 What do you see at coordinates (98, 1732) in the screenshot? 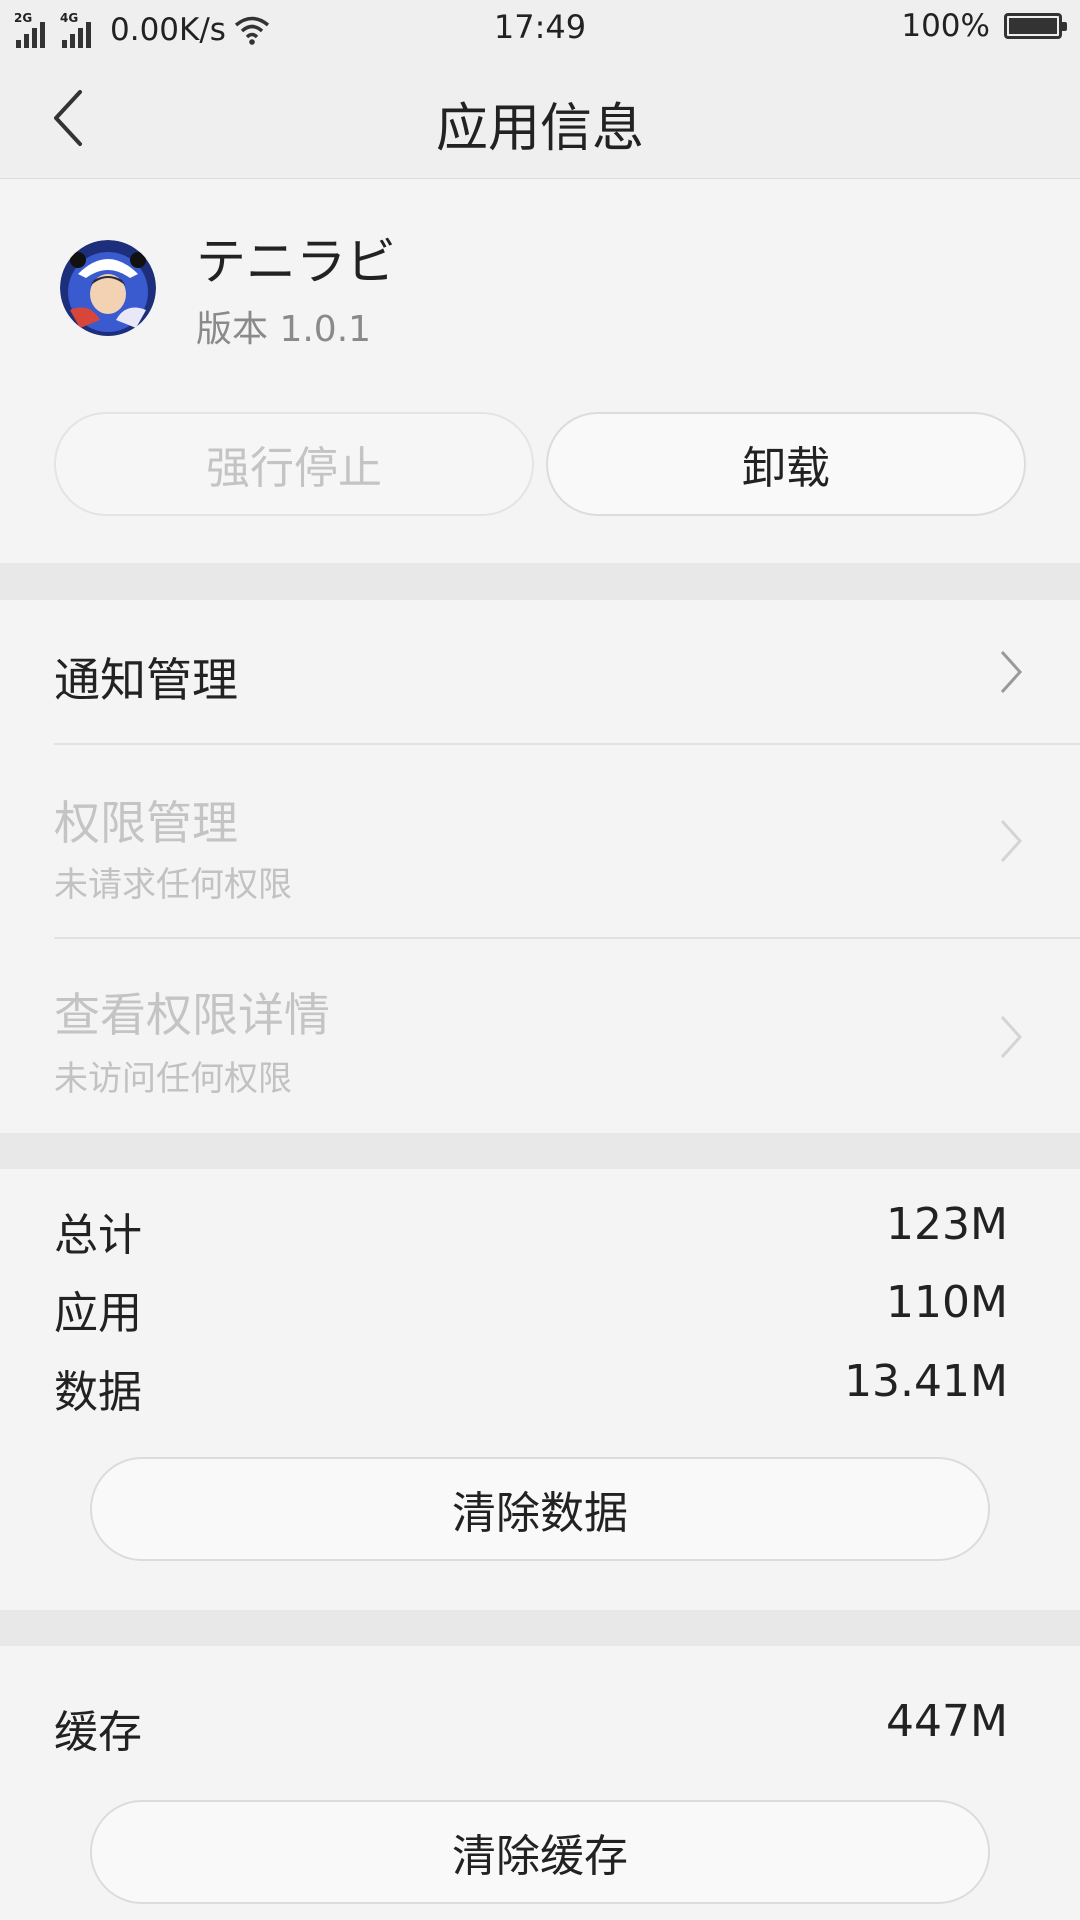
I see `cache-label: 缓存` at bounding box center [98, 1732].